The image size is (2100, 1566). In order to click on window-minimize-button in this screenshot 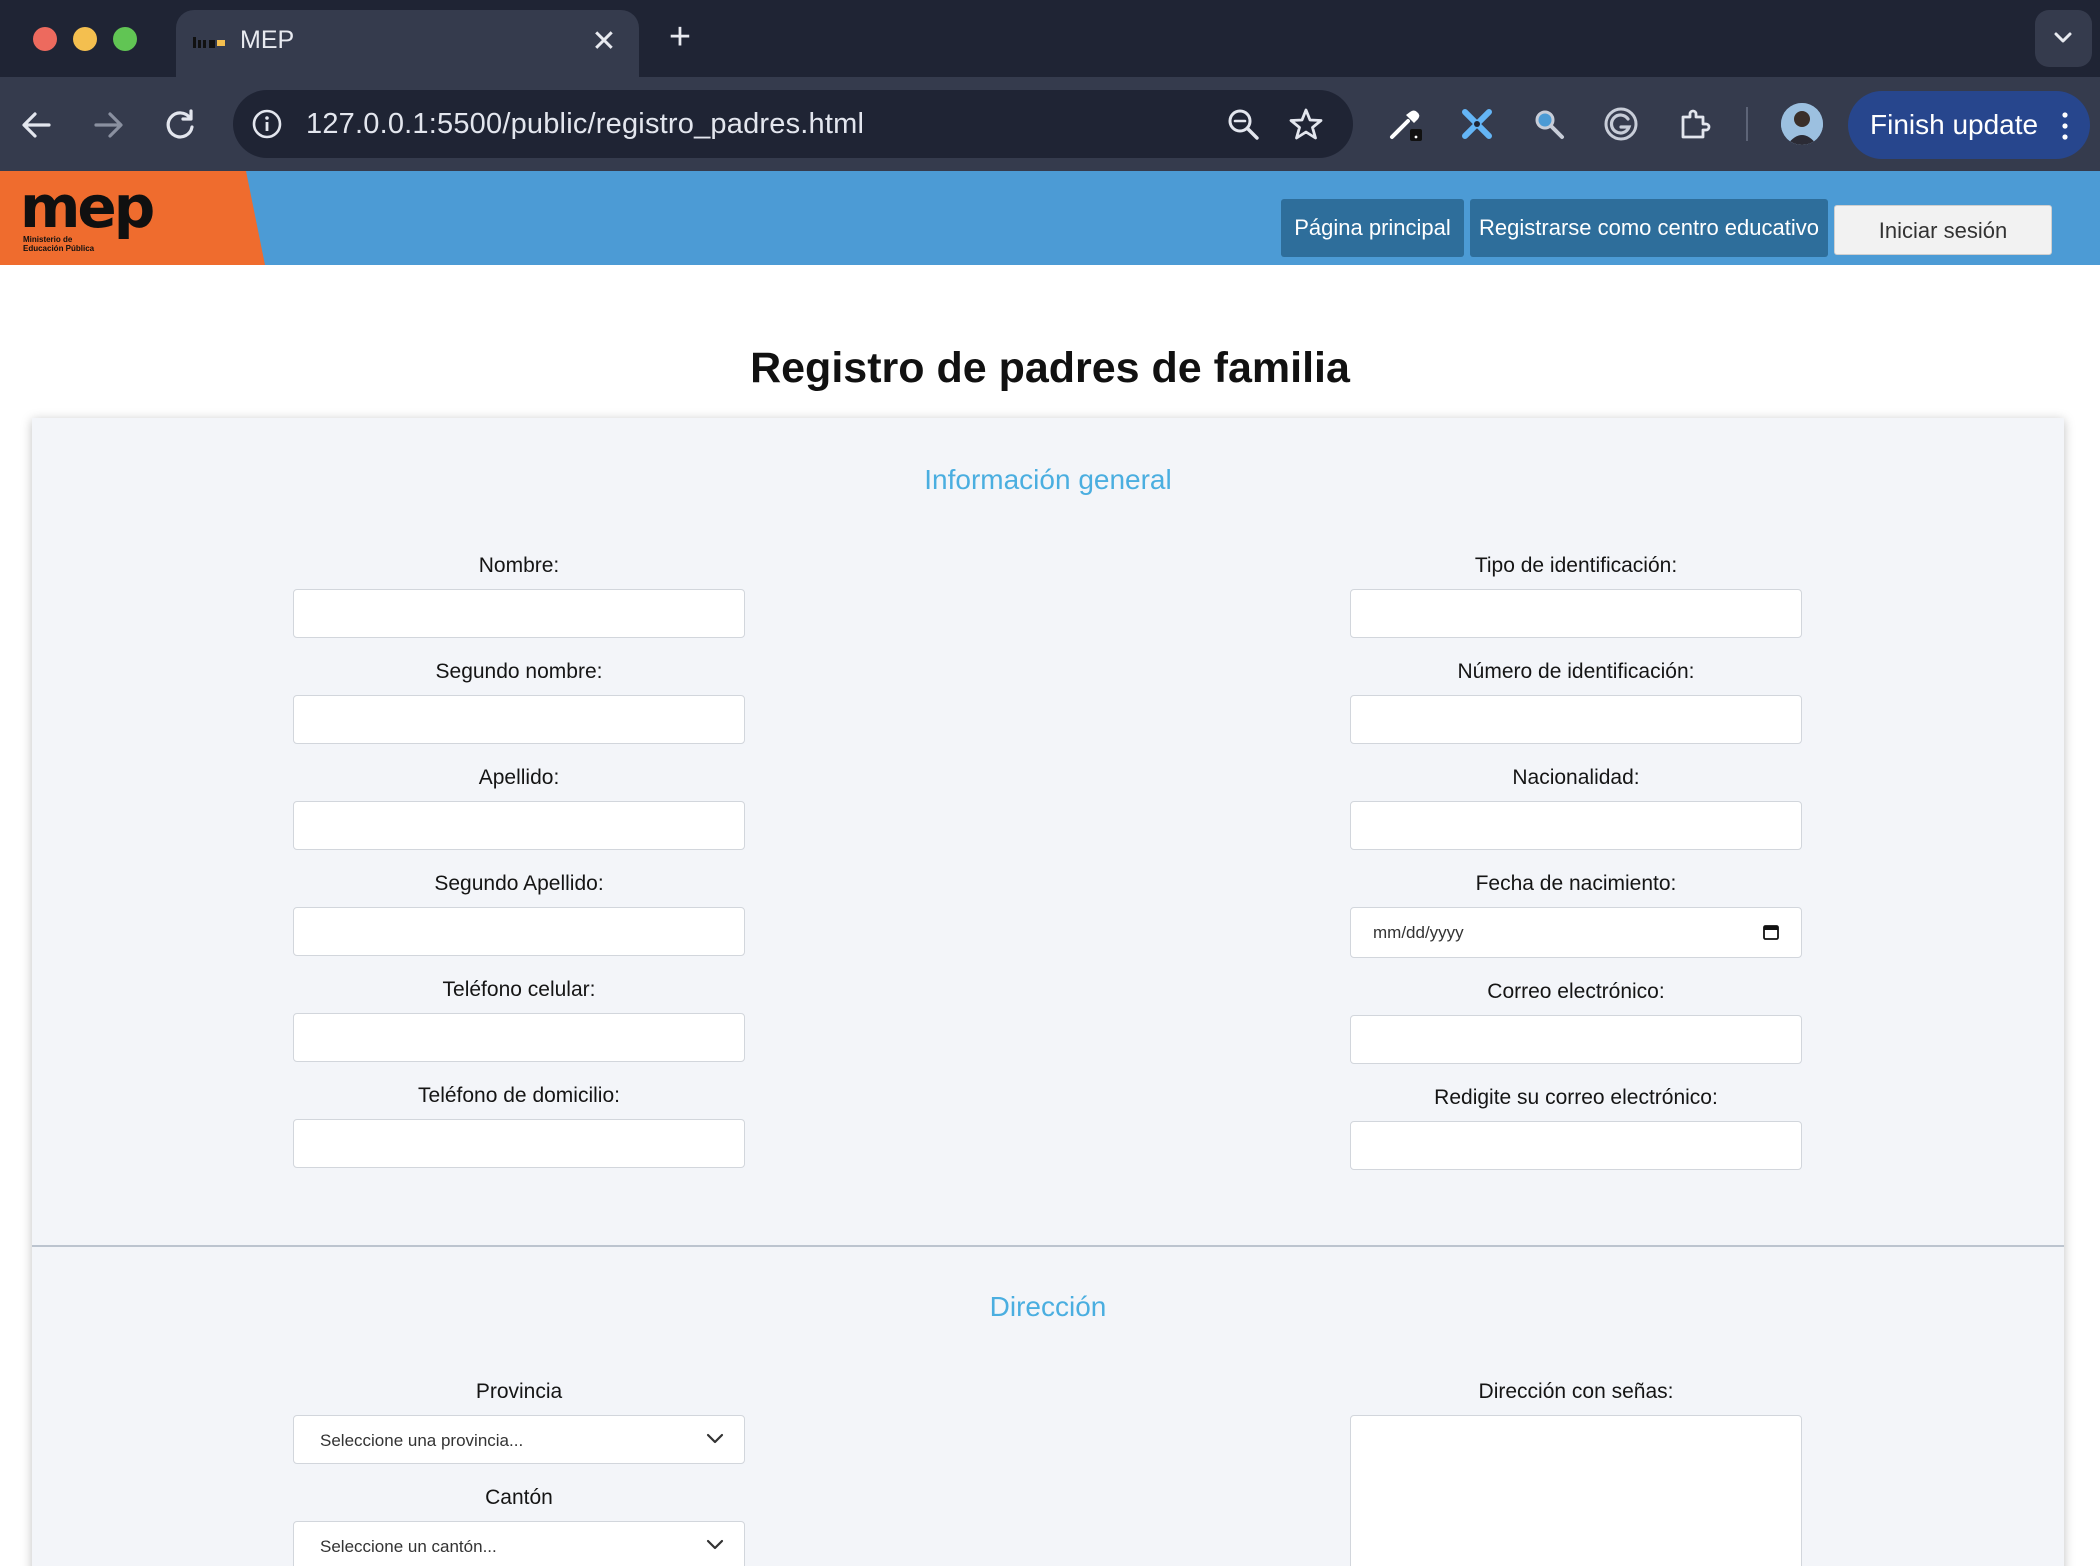, I will do `click(85, 39)`.